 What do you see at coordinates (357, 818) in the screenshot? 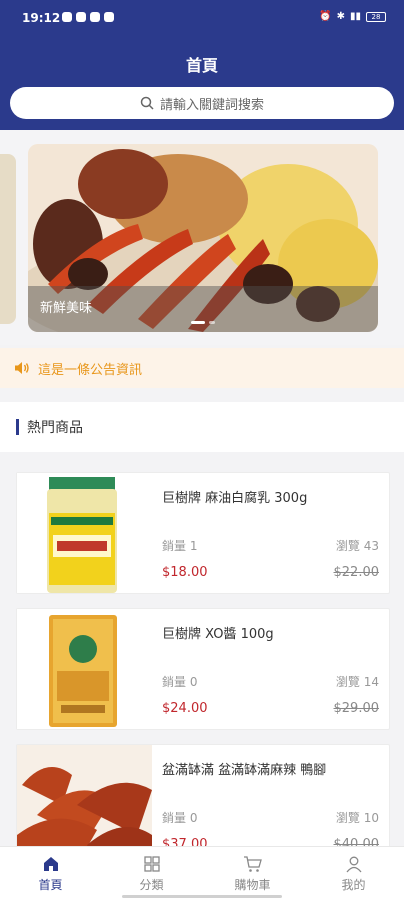
I see `product-views: 瀏覽 10` at bounding box center [357, 818].